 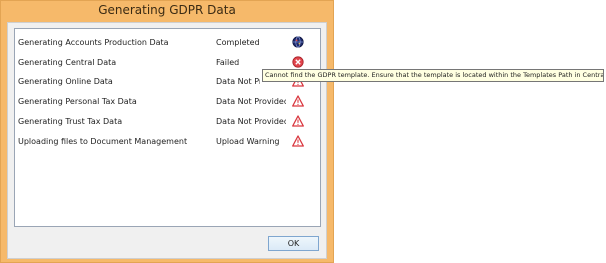 I want to click on task-label: Generating Personal Tax Data, so click(x=77, y=101).